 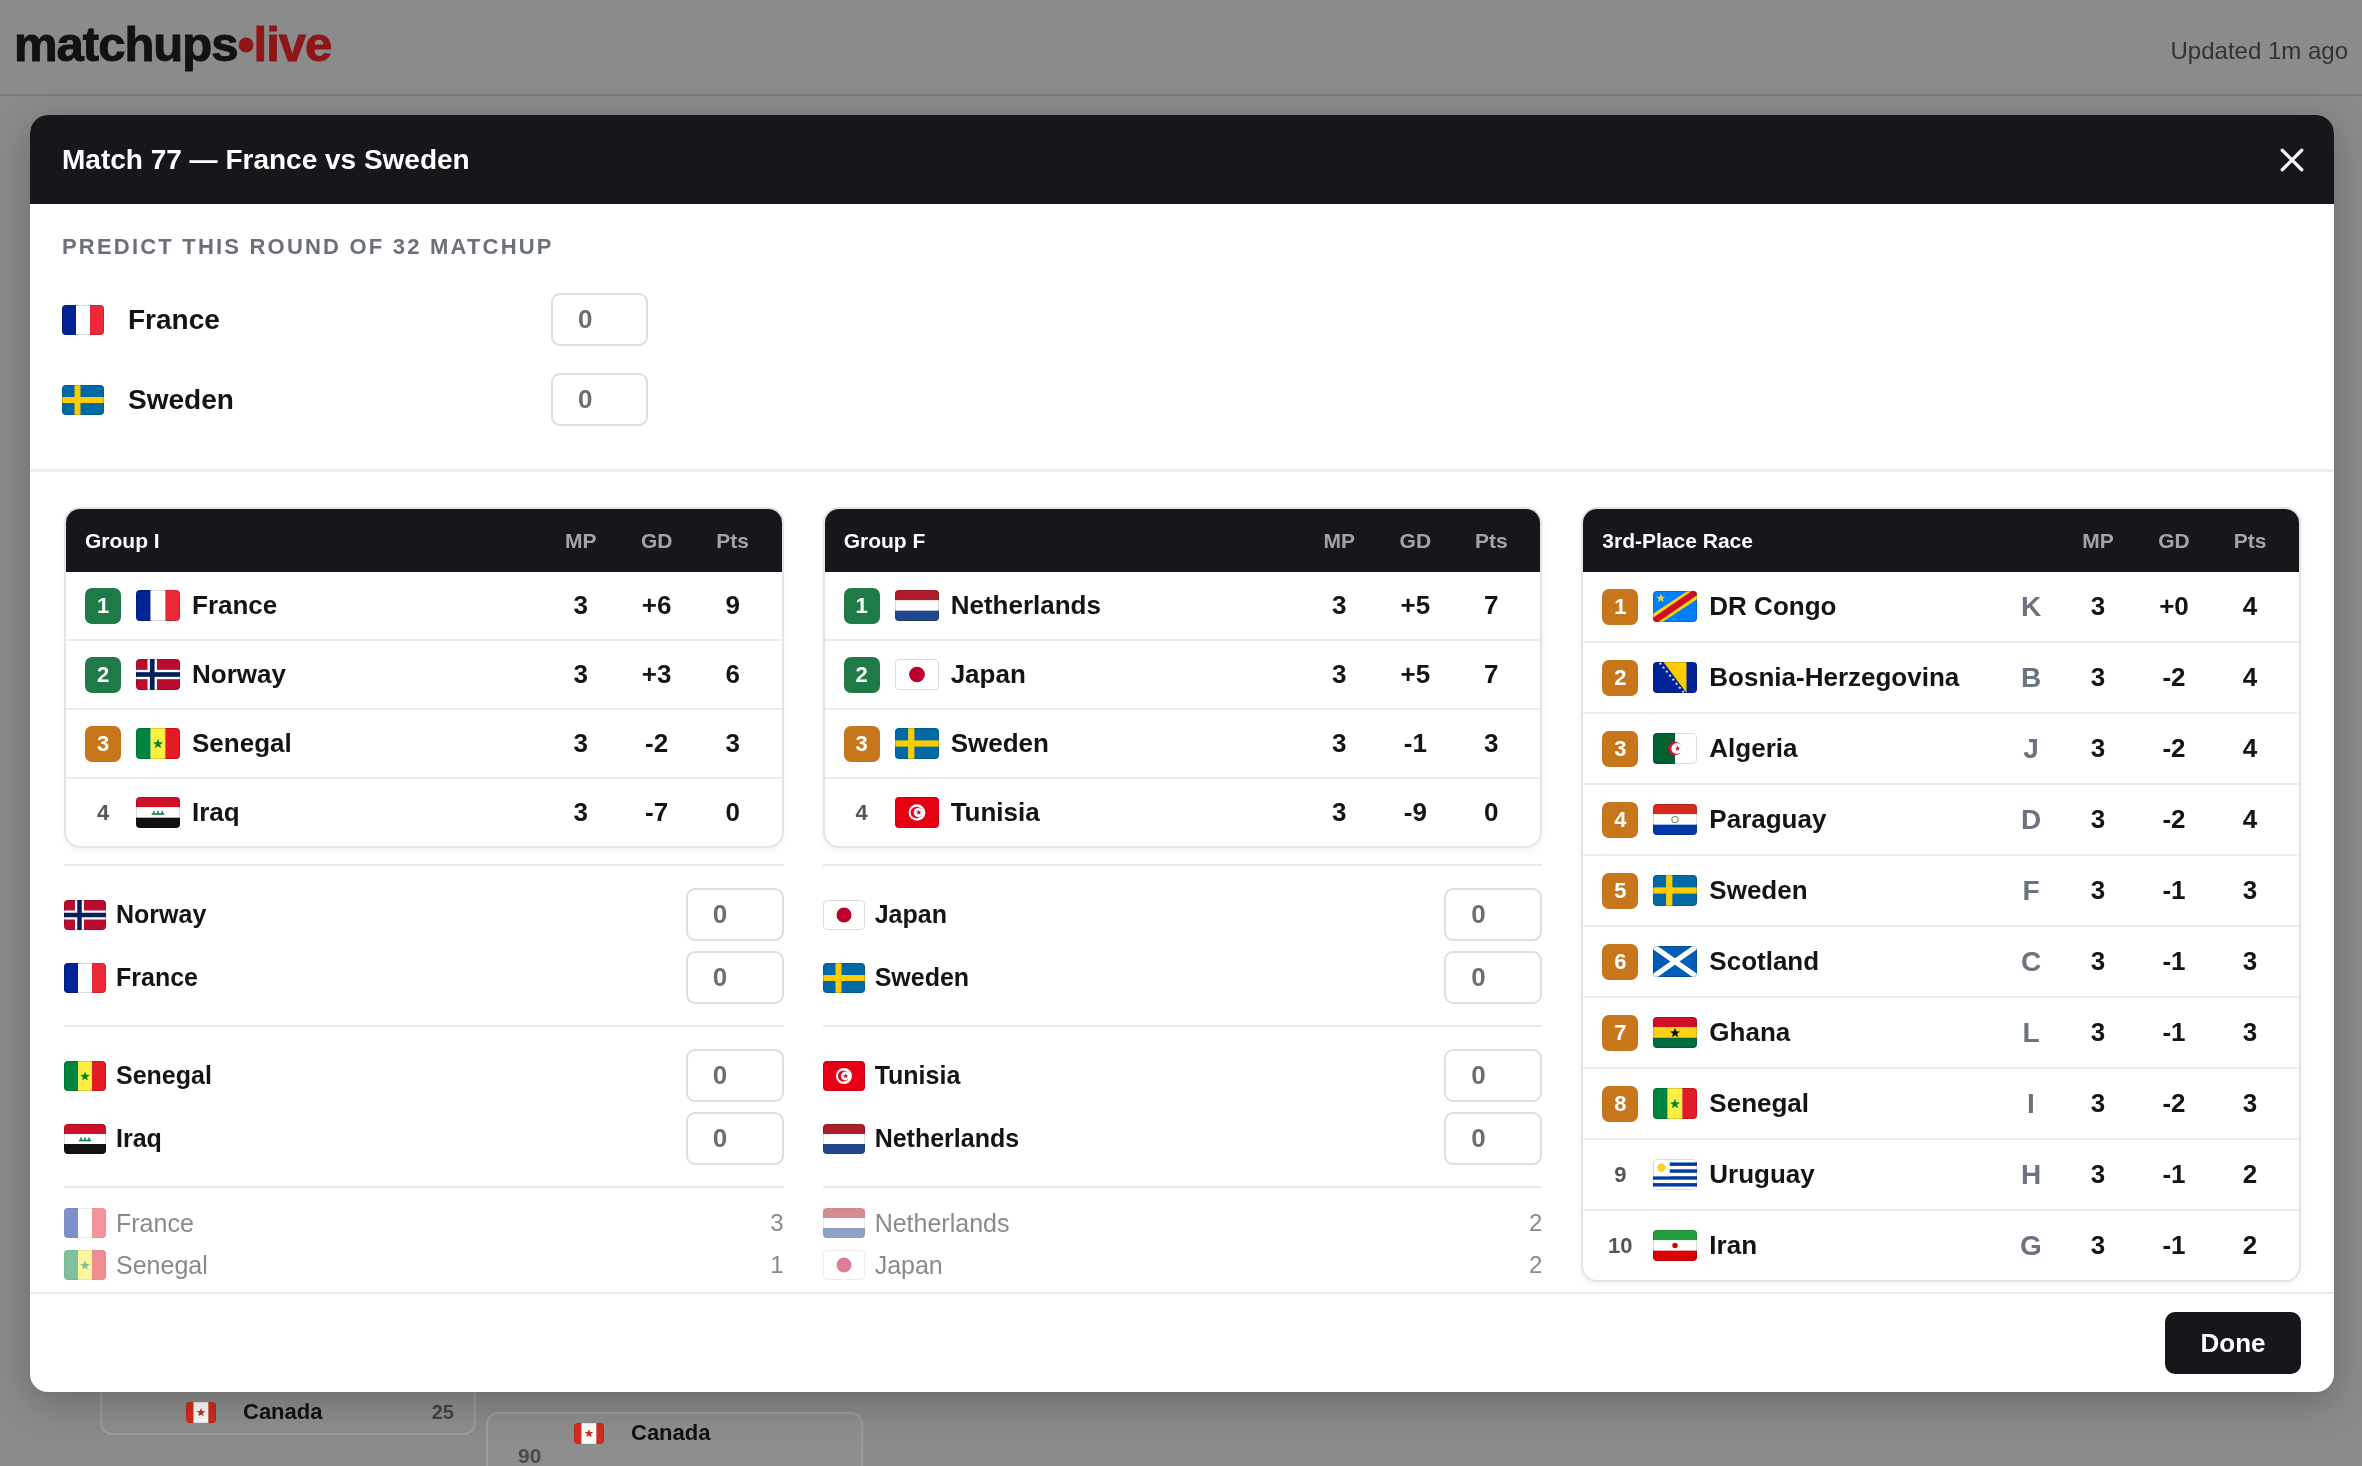 I want to click on rank-badge: 2, so click(x=103, y=674).